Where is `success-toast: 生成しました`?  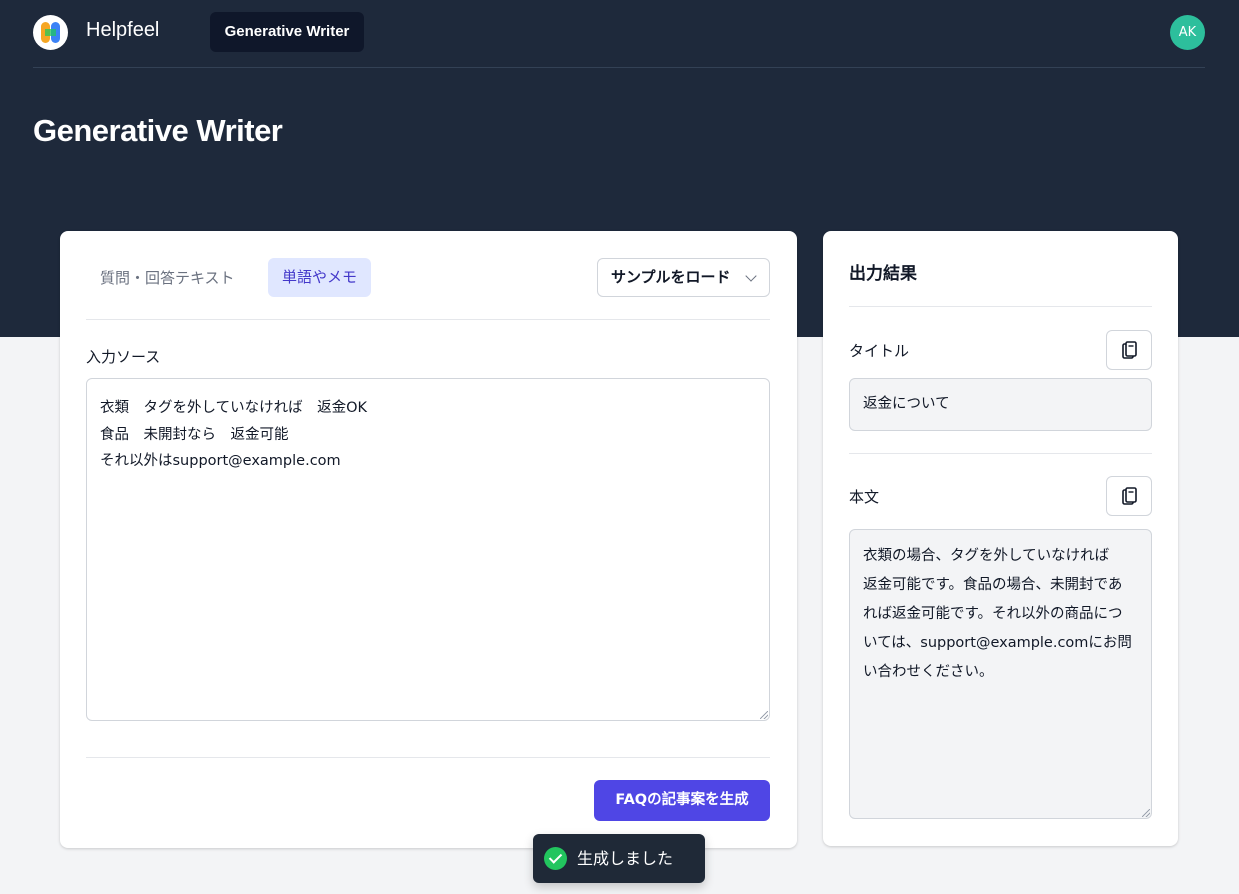
success-toast: 生成しました is located at coordinates (619, 858).